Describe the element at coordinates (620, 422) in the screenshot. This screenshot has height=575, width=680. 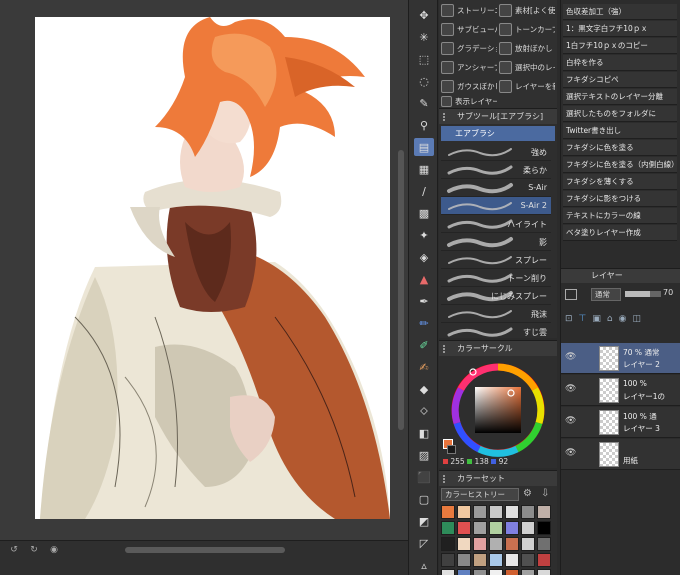
I see `layer-row: 👁 100 % 通レイヤー 3` at that location.